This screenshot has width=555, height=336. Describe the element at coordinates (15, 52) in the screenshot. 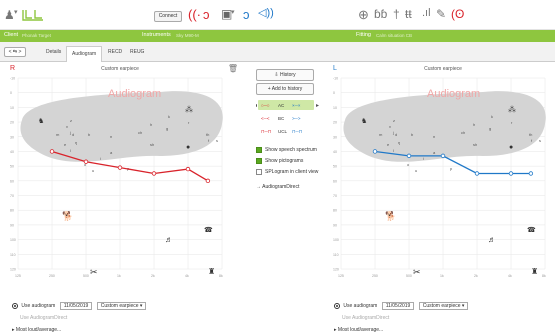

I see `nav-button: < ⇆ >` at that location.